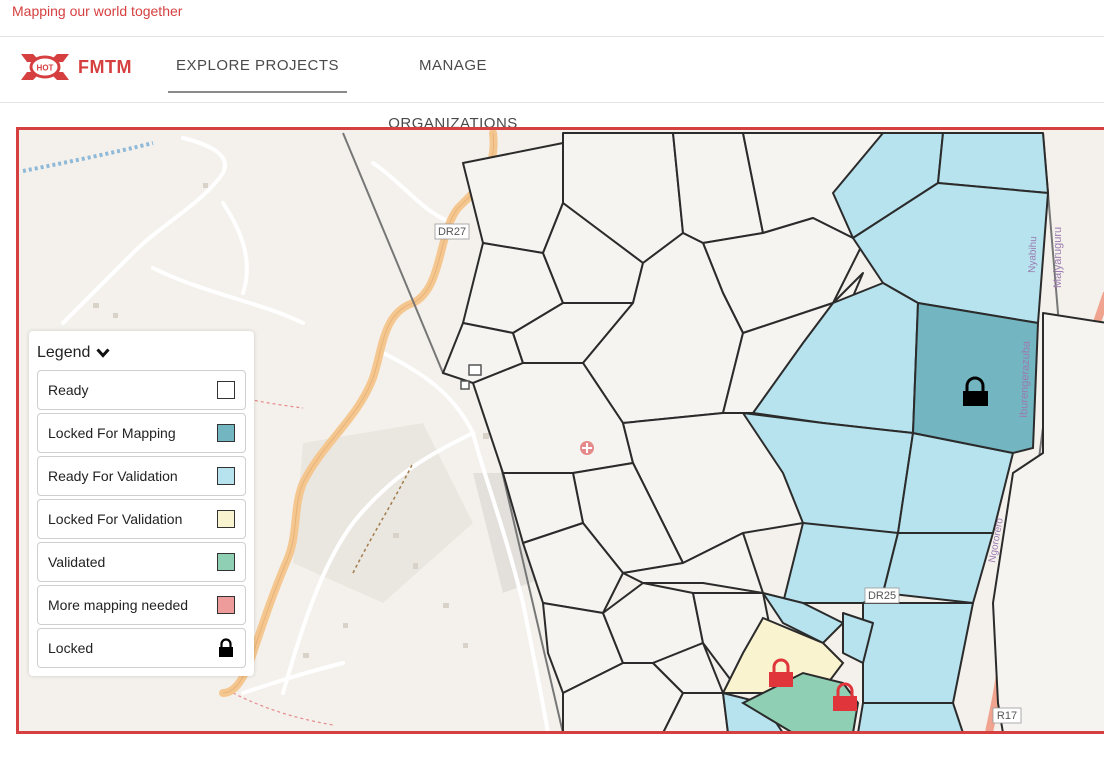 The width and height of the screenshot is (1104, 767). Describe the element at coordinates (64, 352) in the screenshot. I see `legend-title: Legend` at that location.